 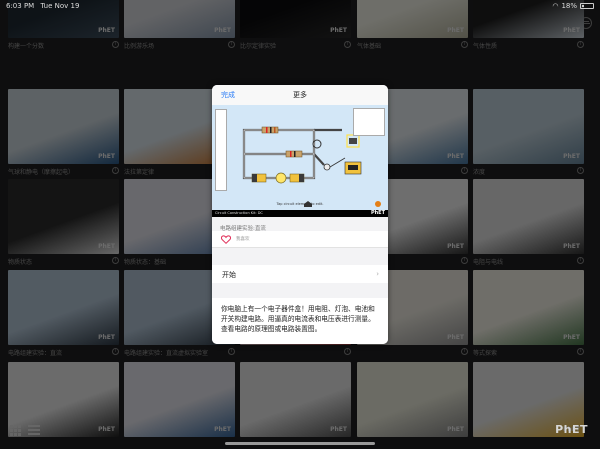 What do you see at coordinates (239, 213) in the screenshot?
I see `sim-navbar-title: Circuit Construction Kit: DC` at bounding box center [239, 213].